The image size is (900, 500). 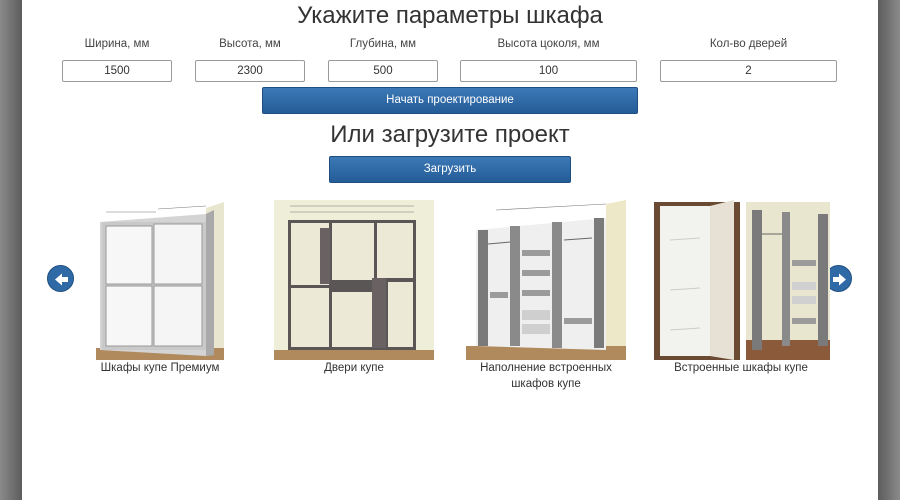 What do you see at coordinates (383, 59) in the screenshot?
I see `param-depth: Глубина, мм 500` at bounding box center [383, 59].